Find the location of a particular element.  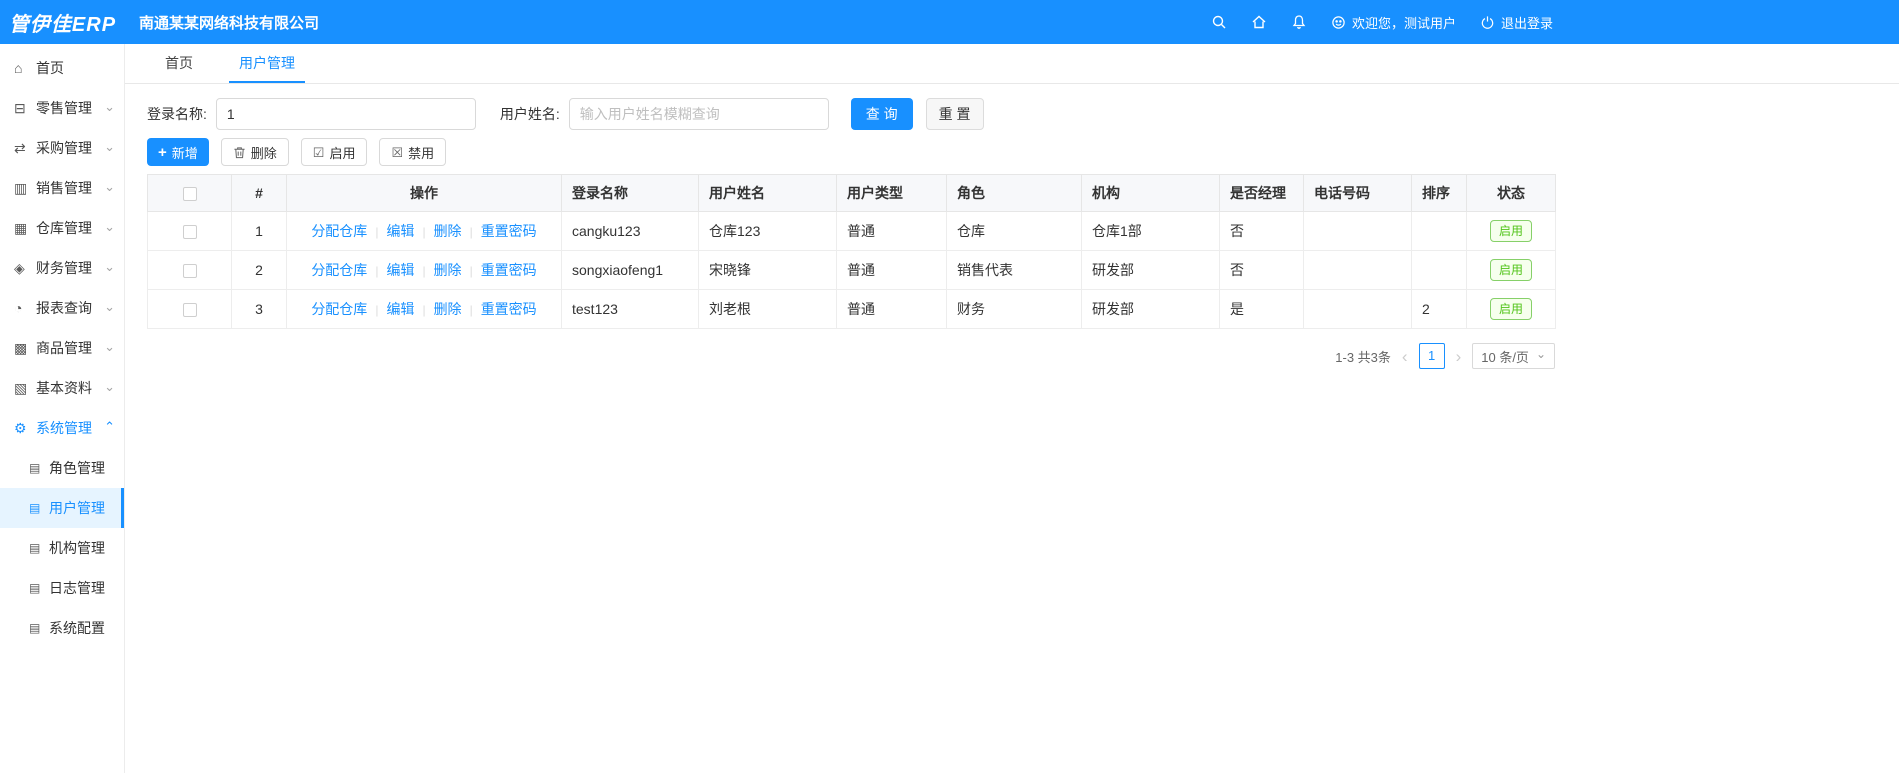

cell-actions: 分配仓库编辑删除重置密码 is located at coordinates (424, 309).